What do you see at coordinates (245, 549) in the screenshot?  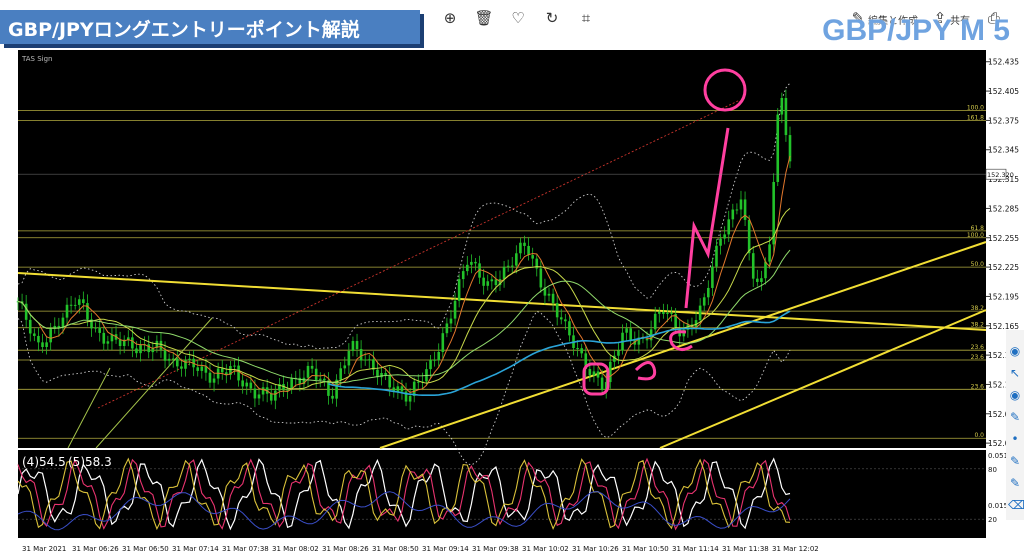 I see `x-tick-label: 31 Mar 07:38` at bounding box center [245, 549].